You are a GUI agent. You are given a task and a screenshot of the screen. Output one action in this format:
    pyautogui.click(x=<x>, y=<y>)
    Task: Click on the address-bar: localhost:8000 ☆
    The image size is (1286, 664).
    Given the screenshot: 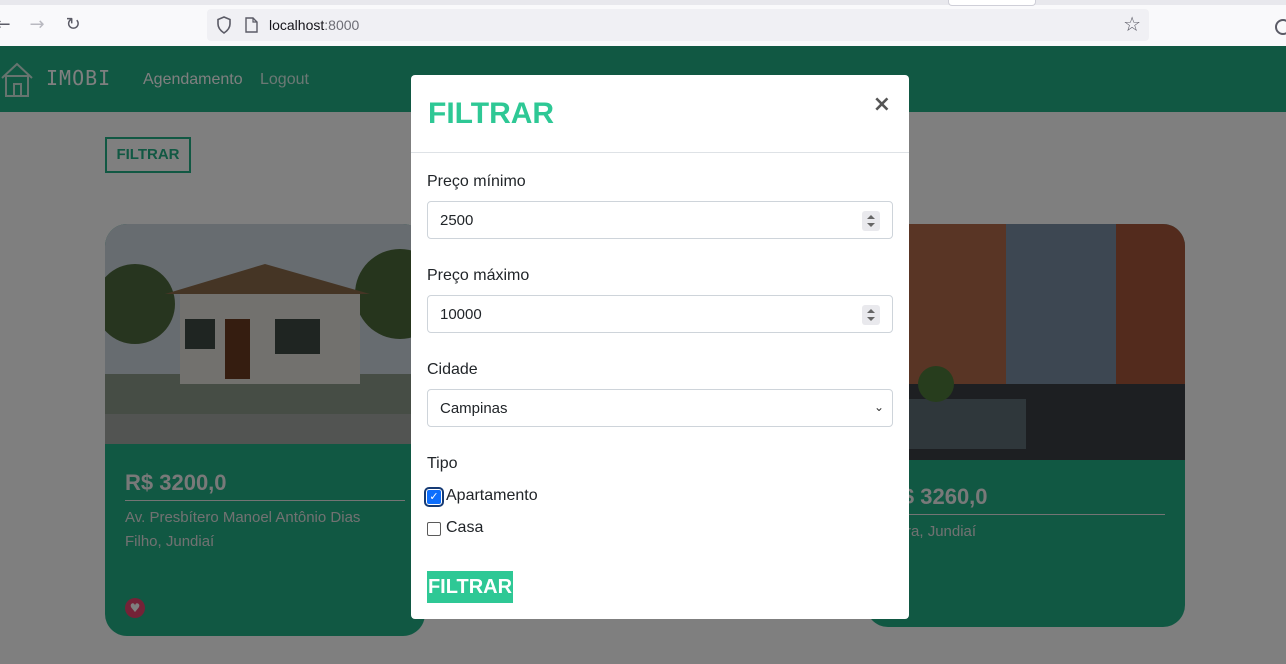 What is the action you would take?
    pyautogui.click(x=678, y=25)
    